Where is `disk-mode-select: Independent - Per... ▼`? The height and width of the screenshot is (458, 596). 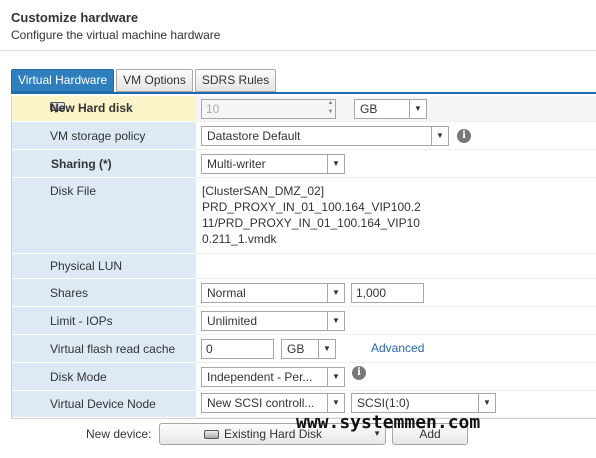 disk-mode-select: Independent - Per... ▼ is located at coordinates (273, 377).